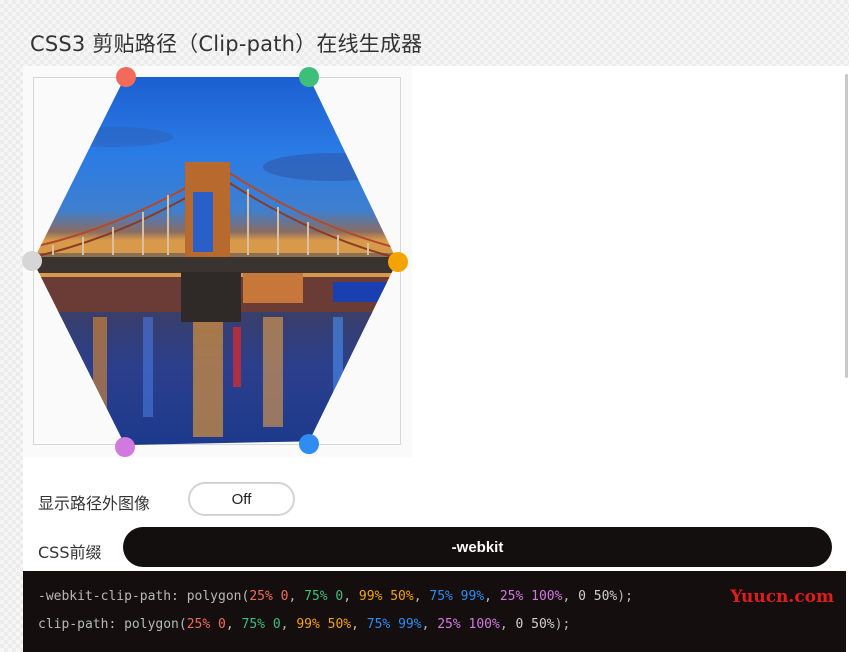 Image resolution: width=849 pixels, height=652 pixels. What do you see at coordinates (782, 597) in the screenshot?
I see `watermark: Yuucn.com` at bounding box center [782, 597].